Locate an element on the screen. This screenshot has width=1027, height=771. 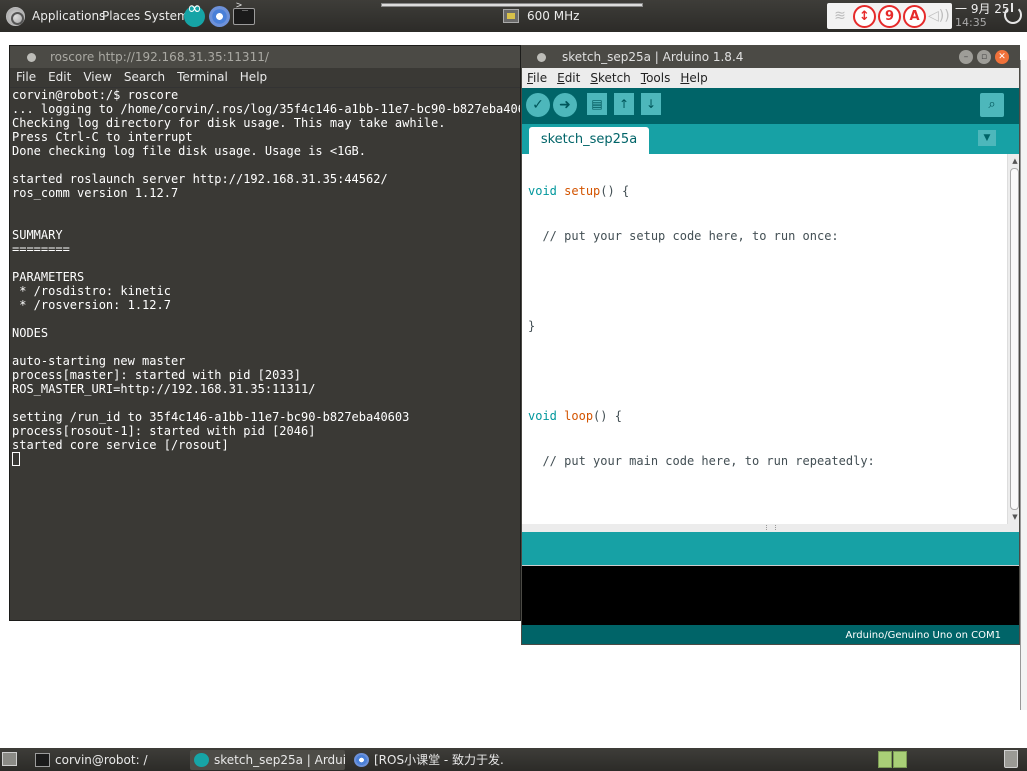
scroll-up-icon: ▲ is located at coordinates (1014, 161).